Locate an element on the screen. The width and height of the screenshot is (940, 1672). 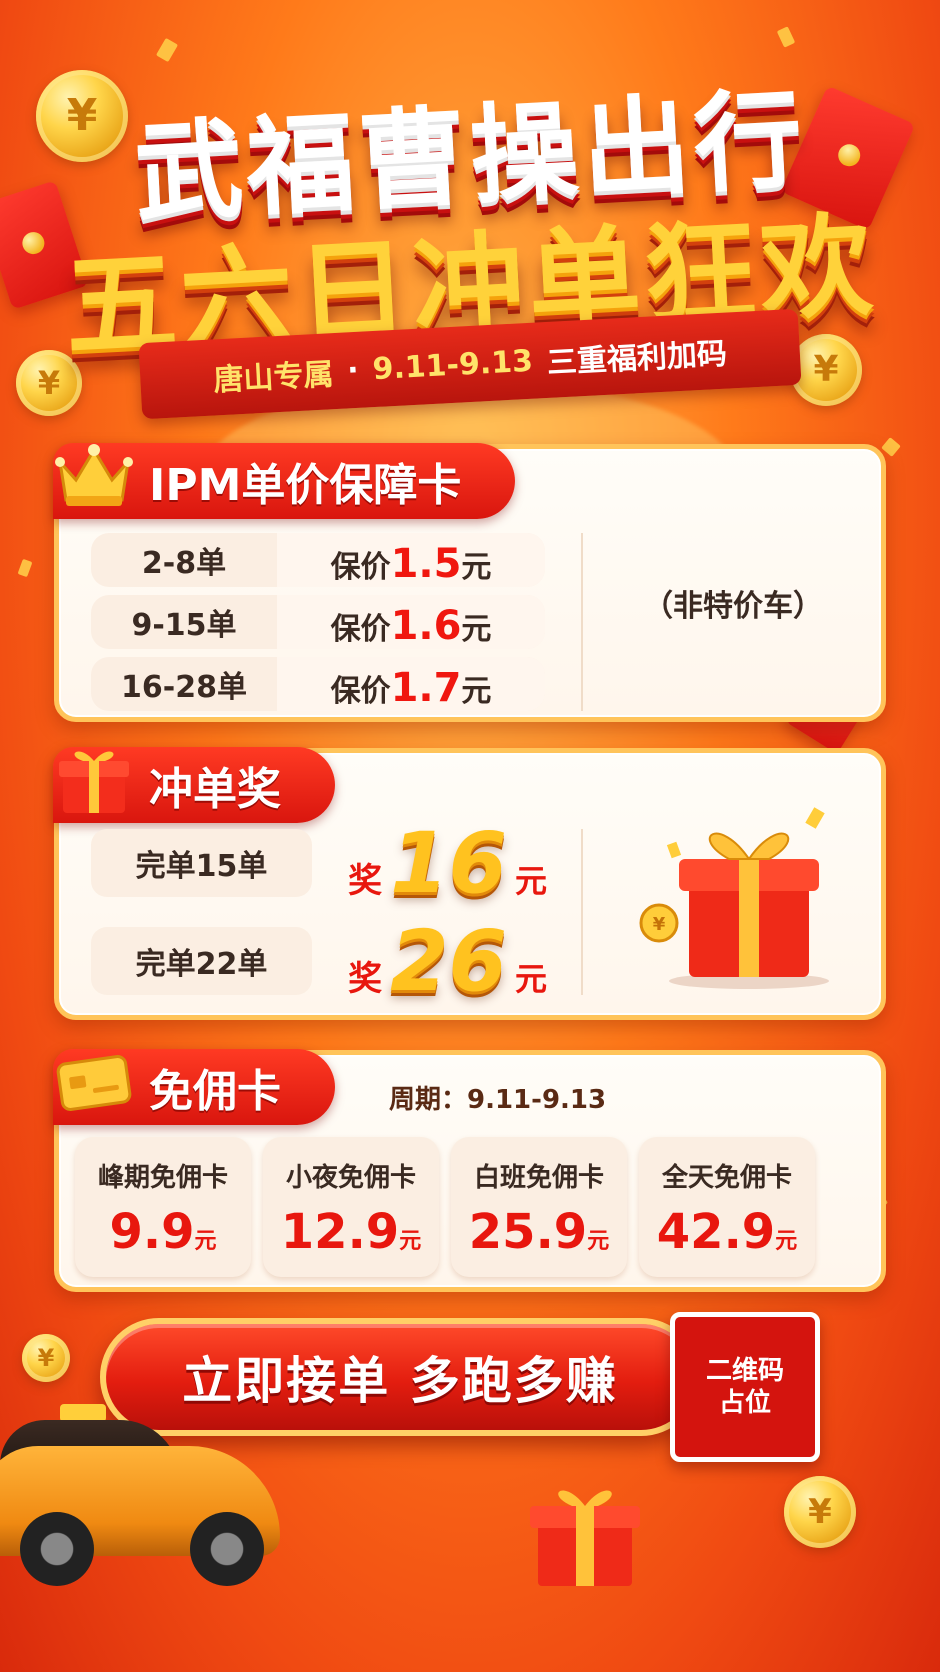
option-price: 9.9元 is located at coordinates (163, 1232).